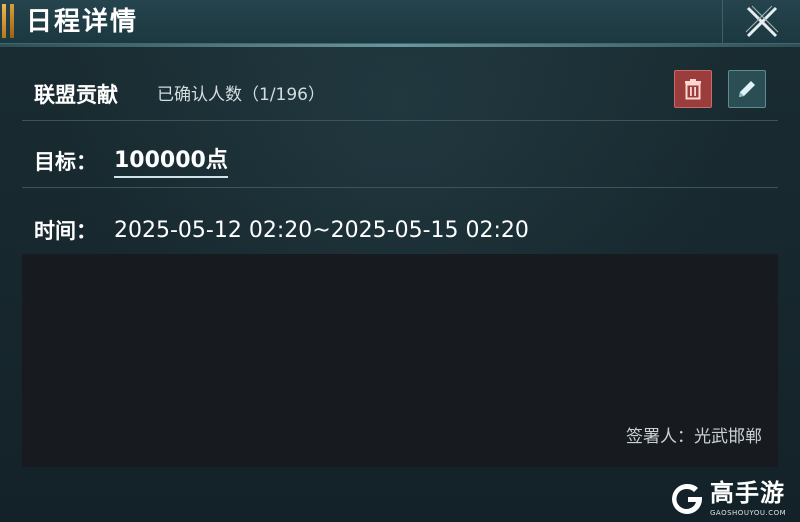 The height and width of the screenshot is (522, 800). I want to click on watermark: 高手游 GAOSHOUYOU.COM, so click(732, 499).